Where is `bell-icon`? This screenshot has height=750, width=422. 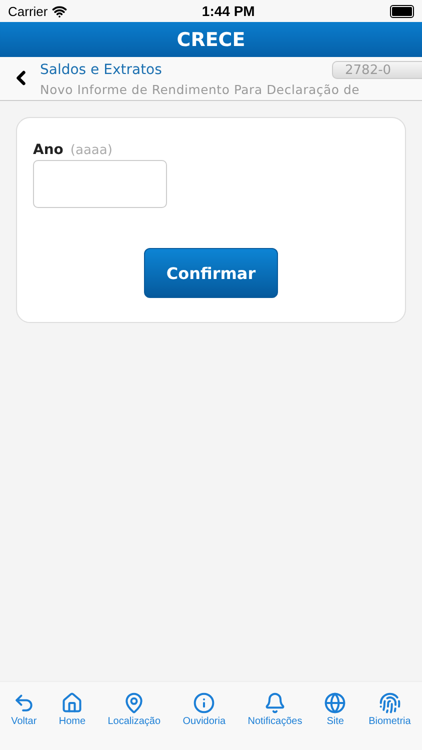
bell-icon is located at coordinates (275, 703).